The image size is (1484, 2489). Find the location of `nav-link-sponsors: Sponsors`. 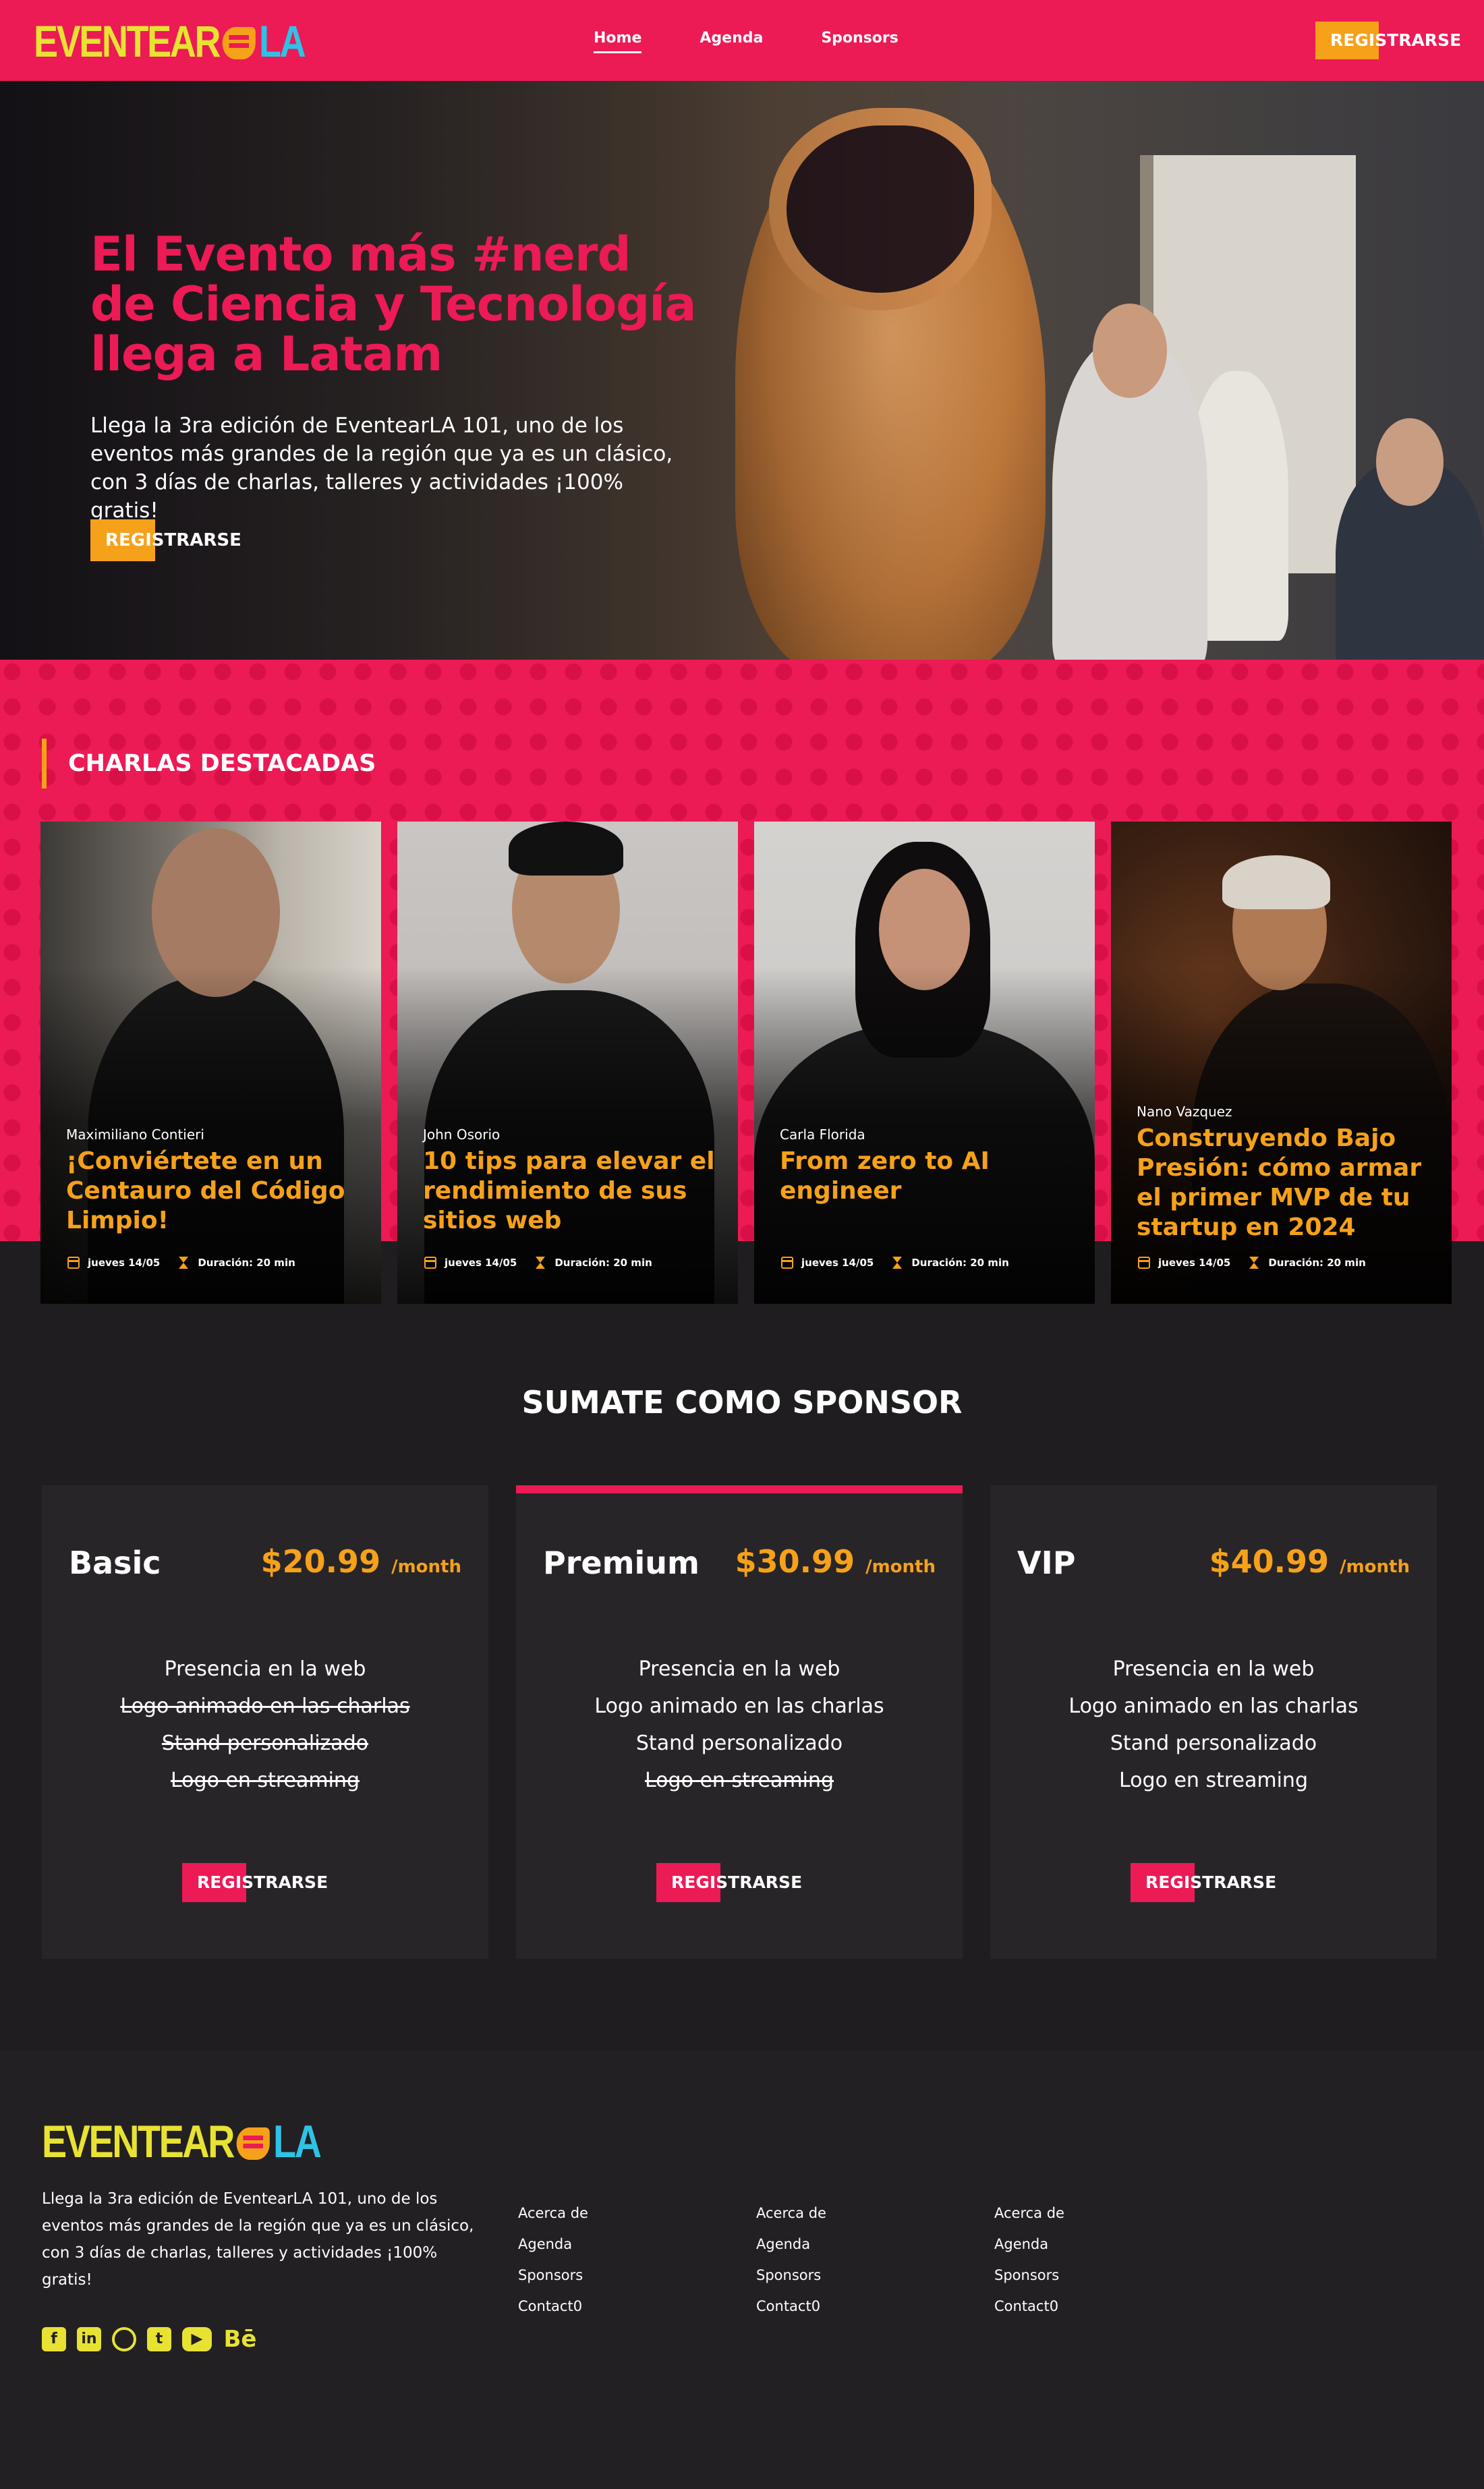

nav-link-sponsors: Sponsors is located at coordinates (859, 41).